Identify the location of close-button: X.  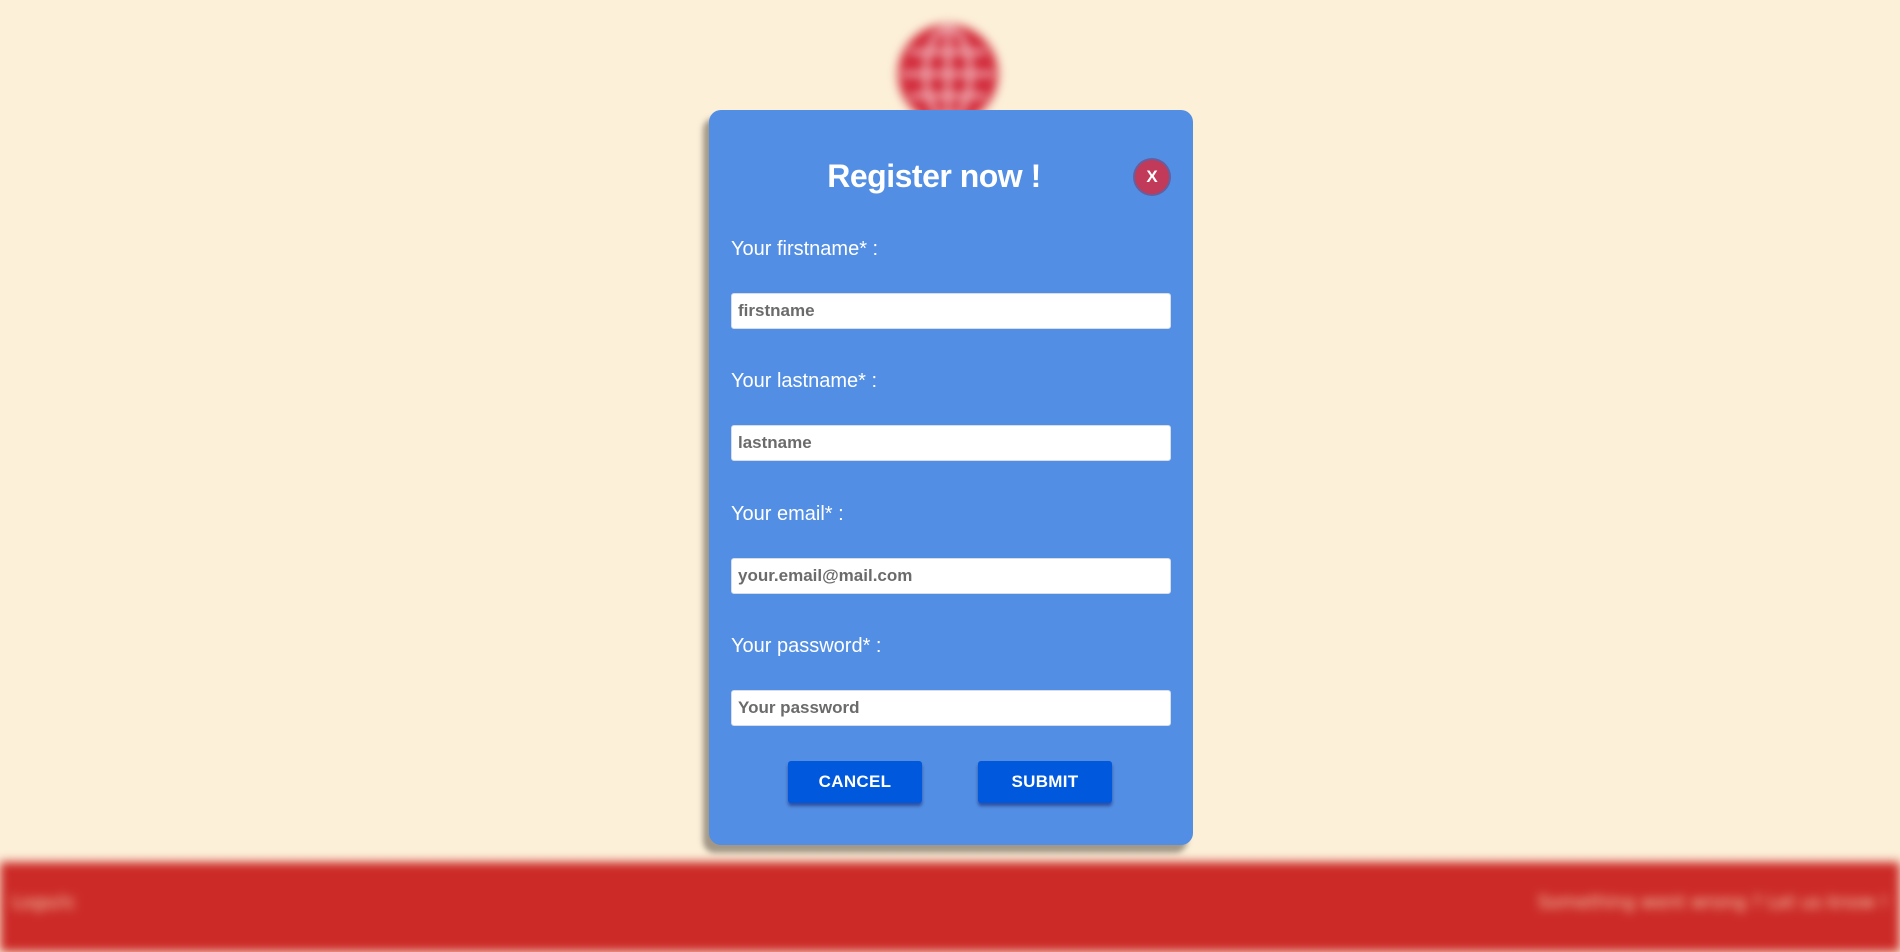
(1152, 177).